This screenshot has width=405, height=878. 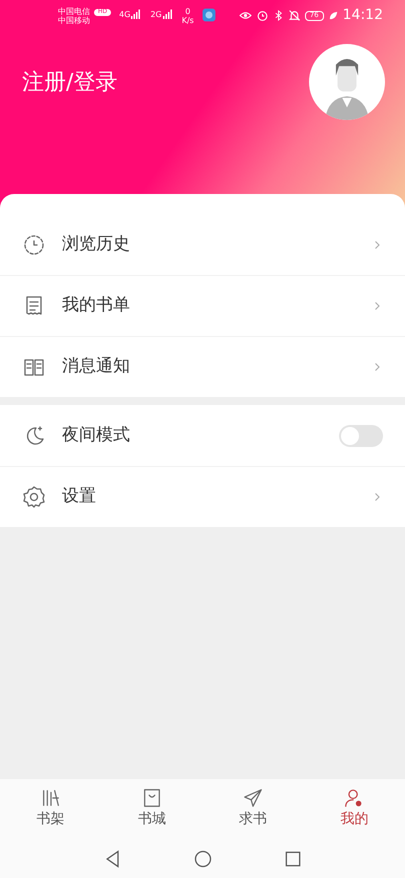 What do you see at coordinates (51, 809) in the screenshot?
I see `tab: 书架` at bounding box center [51, 809].